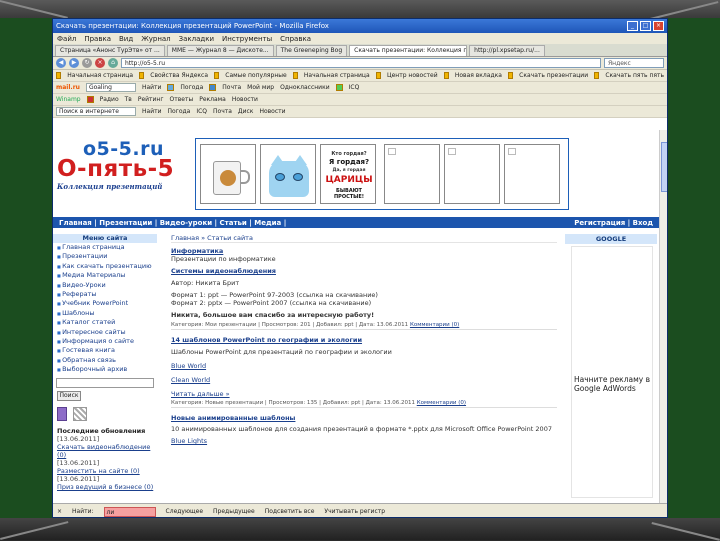  What do you see at coordinates (68, 99) in the screenshot?
I see `toolbar-winamp: Winamp` at bounding box center [68, 99].